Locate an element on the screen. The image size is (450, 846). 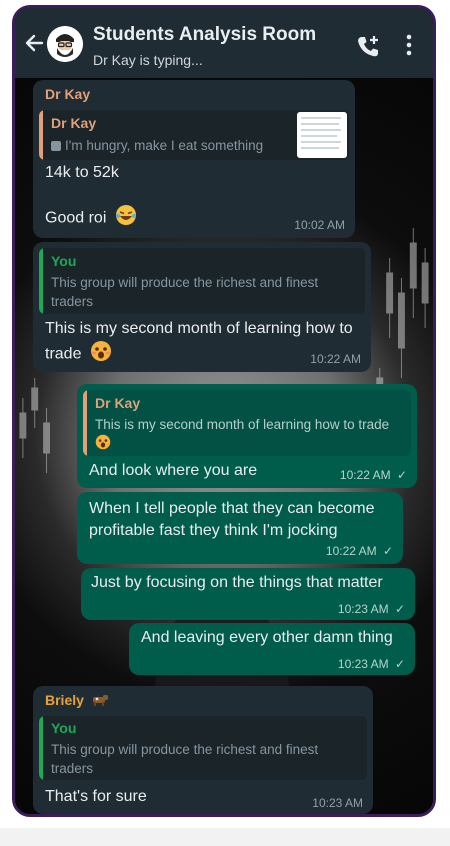
quote-thumbnail is located at coordinates (322, 135).